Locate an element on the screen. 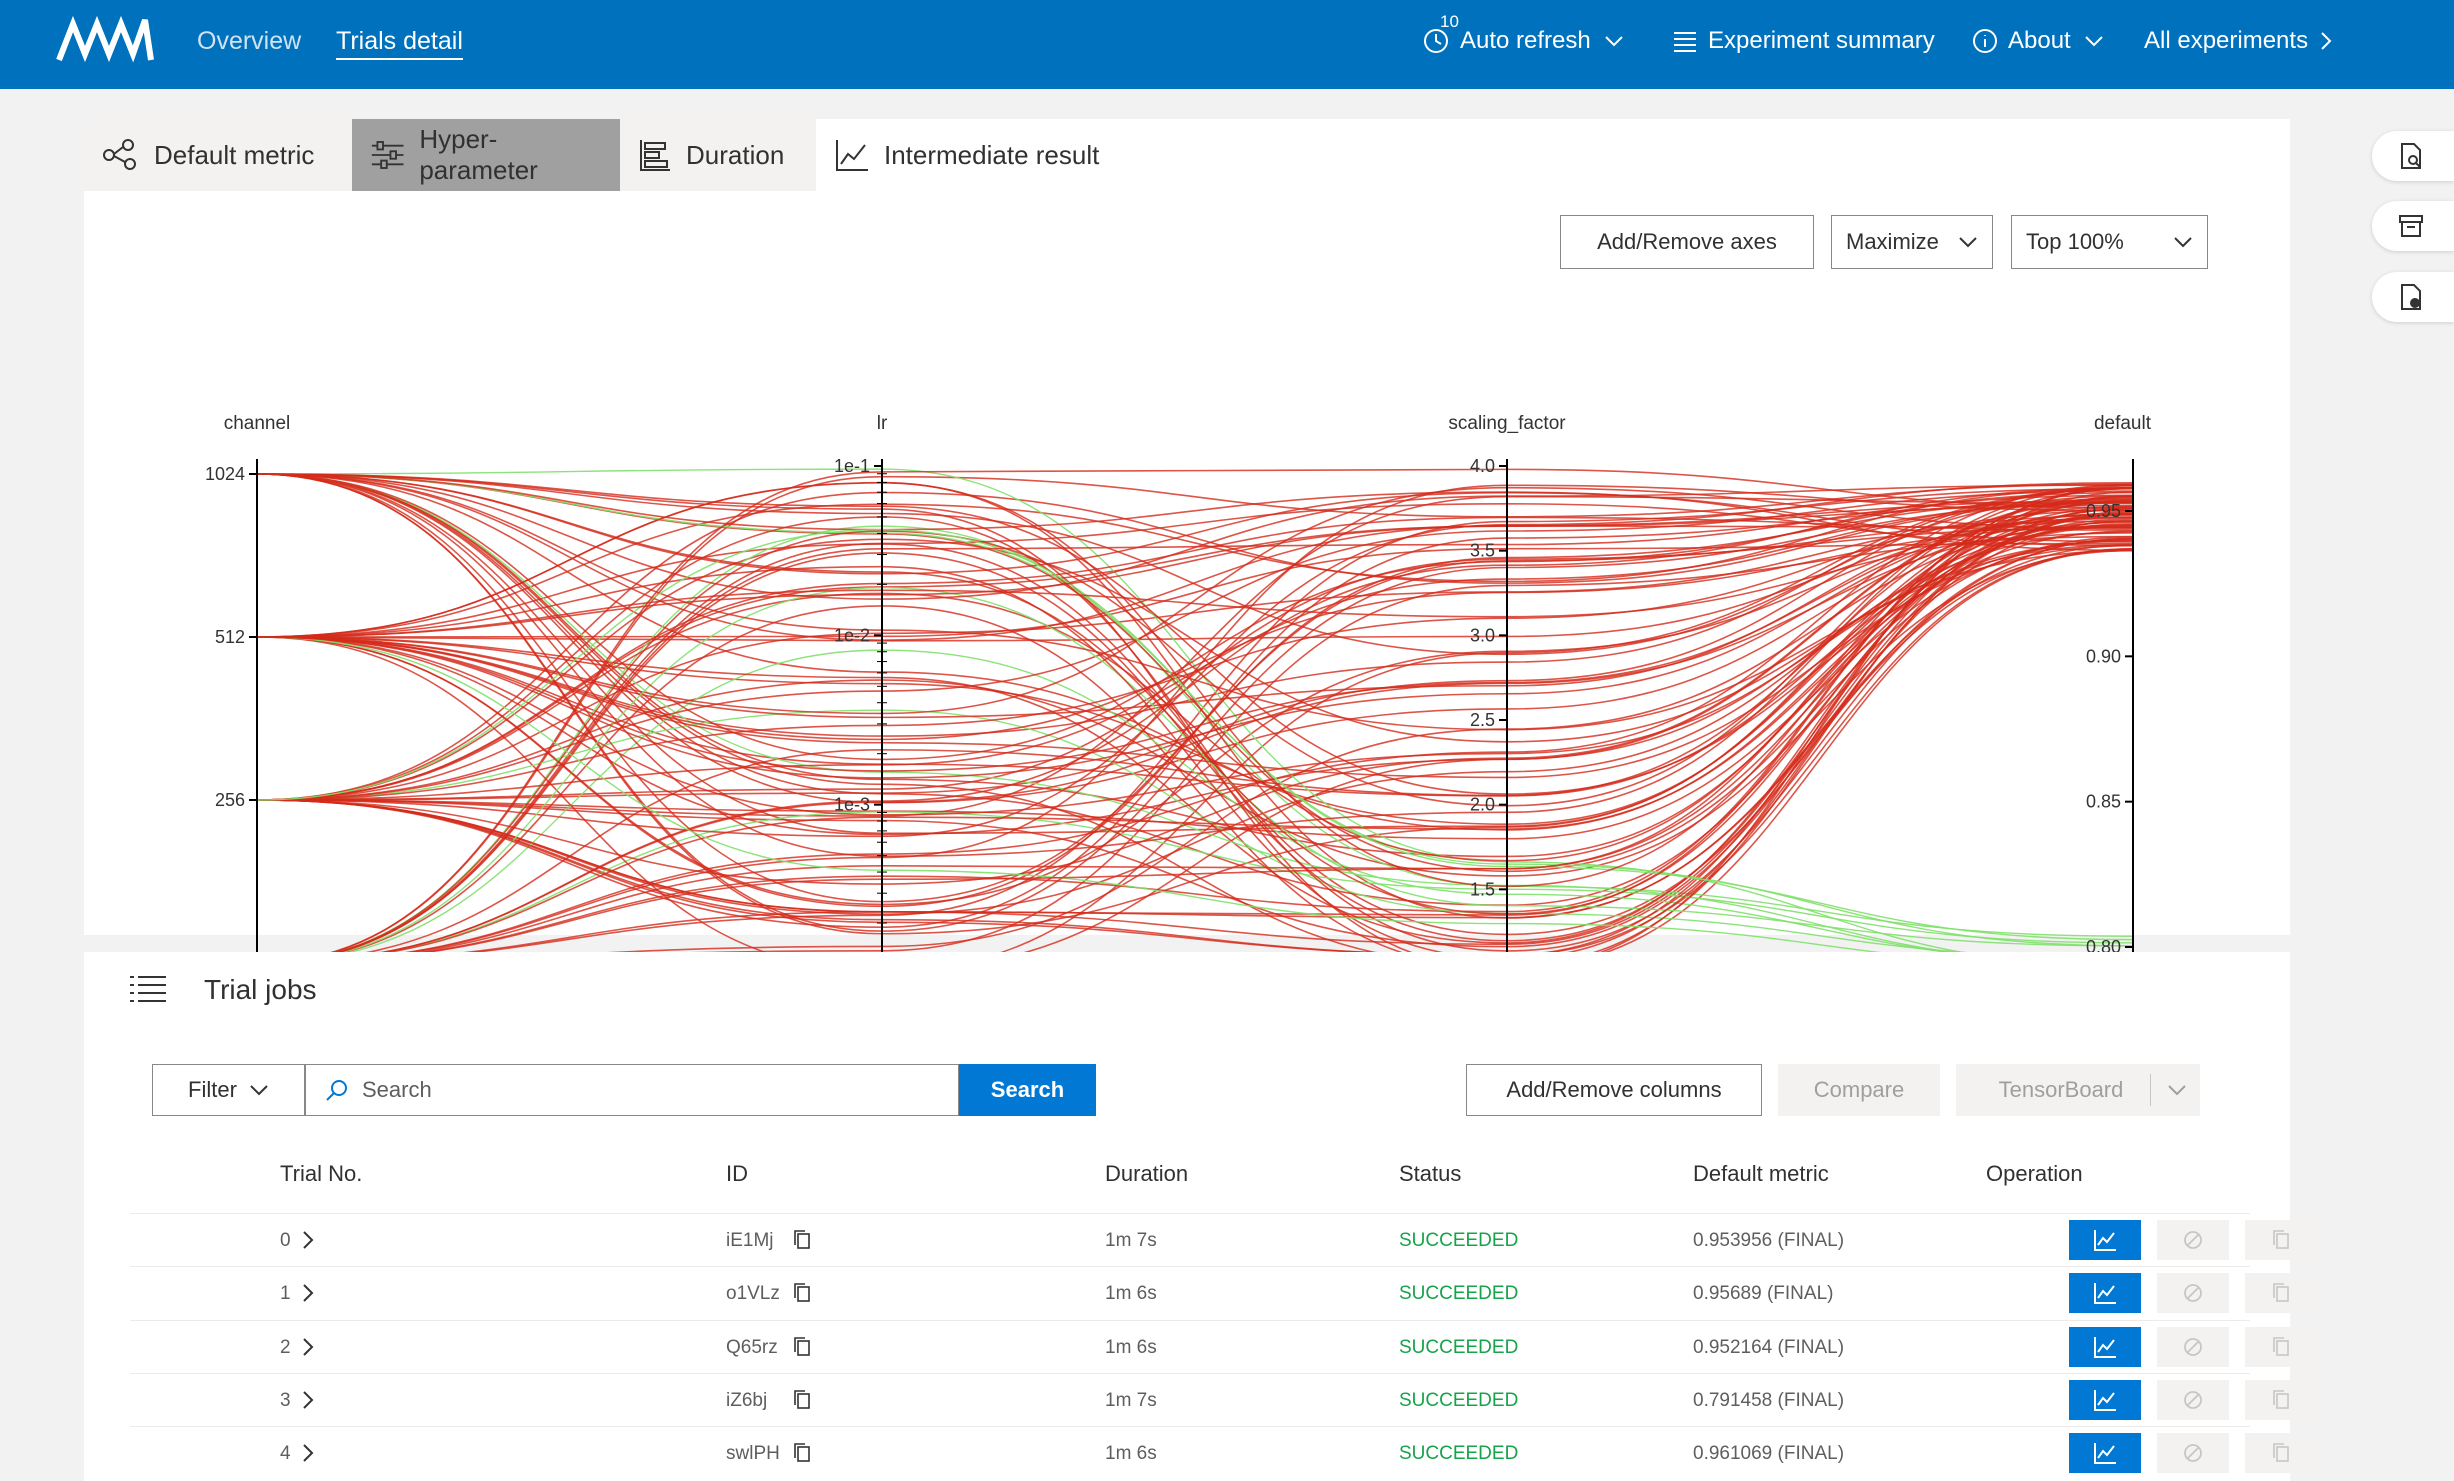  nav-overview: Overview is located at coordinates (249, 41).